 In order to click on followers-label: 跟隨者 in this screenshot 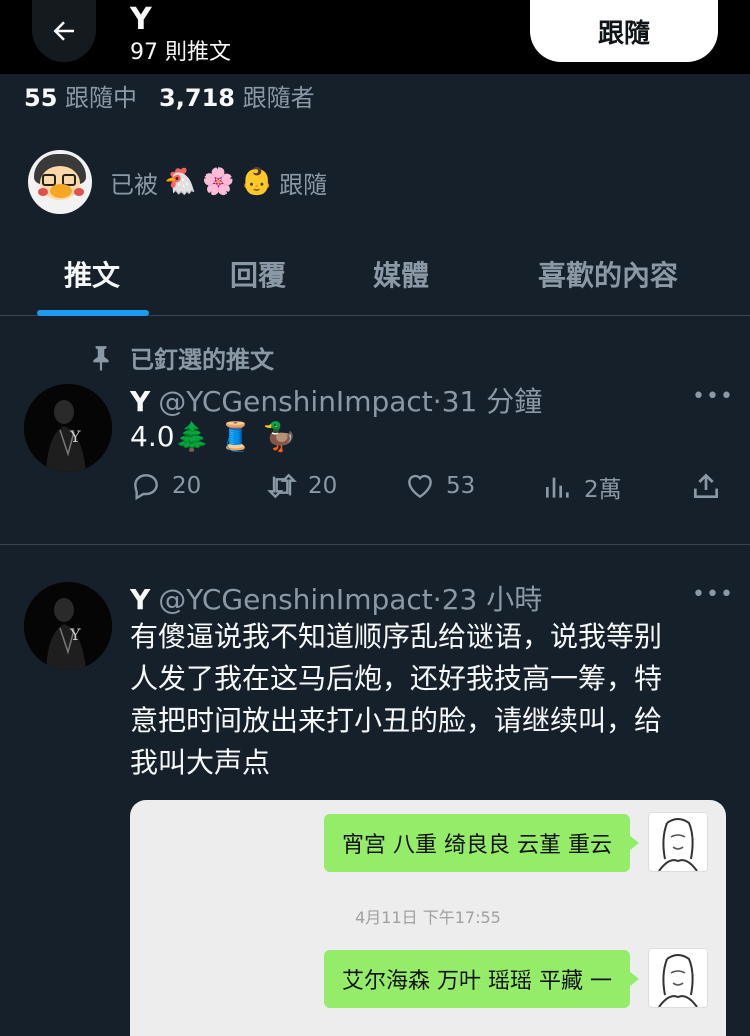, I will do `click(278, 98)`.